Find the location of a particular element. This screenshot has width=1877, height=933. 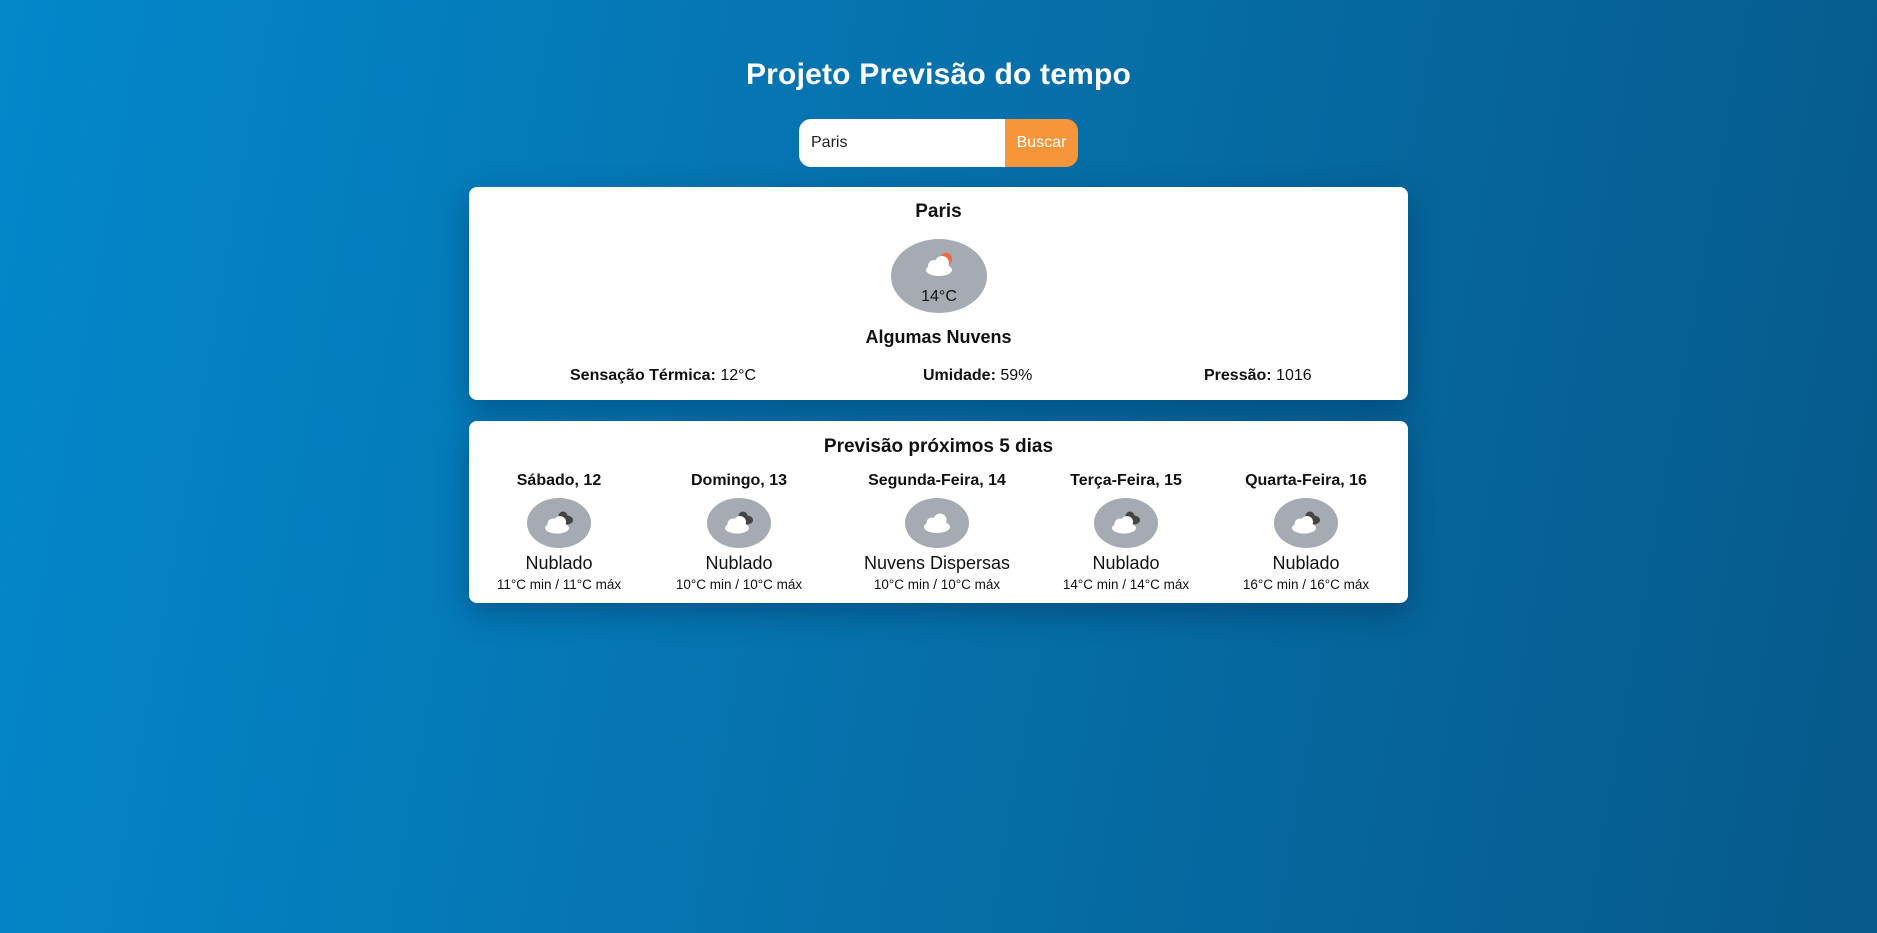

partly-cloudy-day-icon is located at coordinates (939, 264).